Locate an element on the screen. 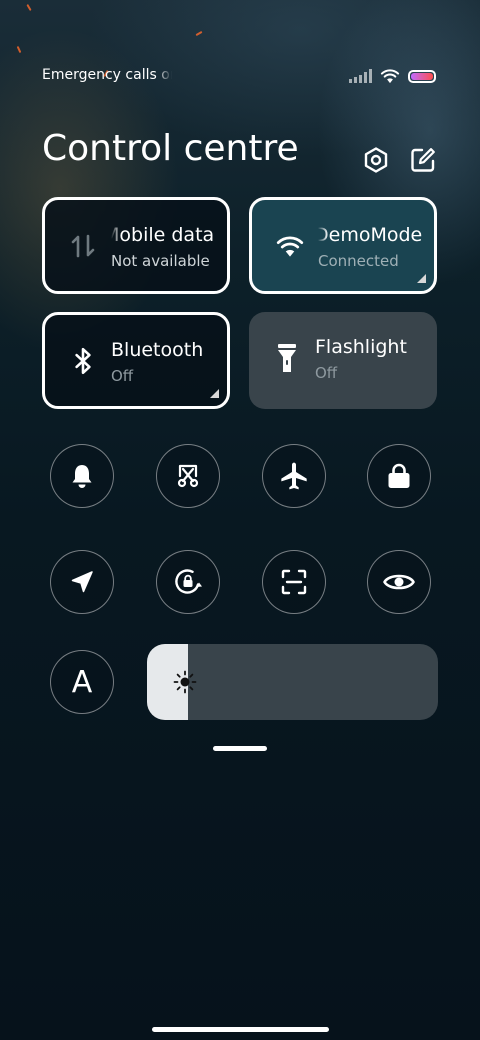  silent-toggle is located at coordinates (82, 476).